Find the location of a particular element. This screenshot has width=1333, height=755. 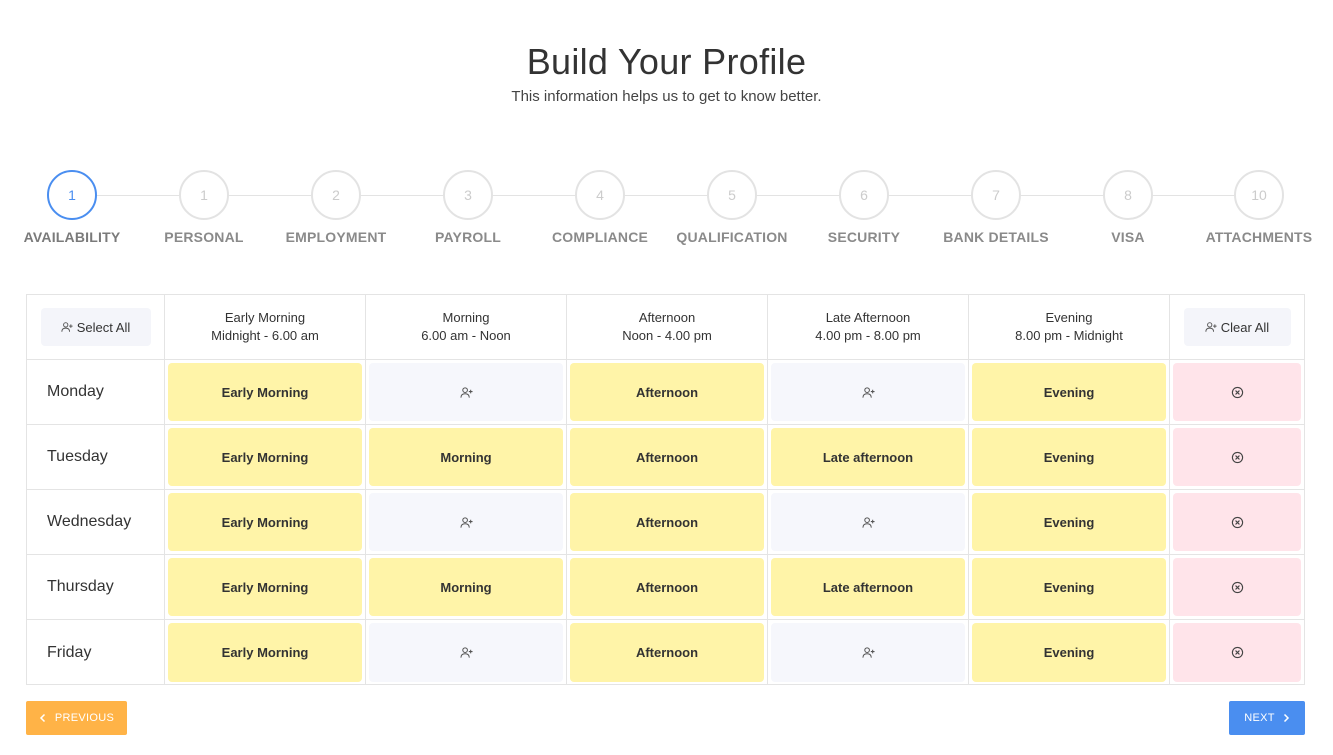

slot-cell: Late afternoon is located at coordinates (868, 587).